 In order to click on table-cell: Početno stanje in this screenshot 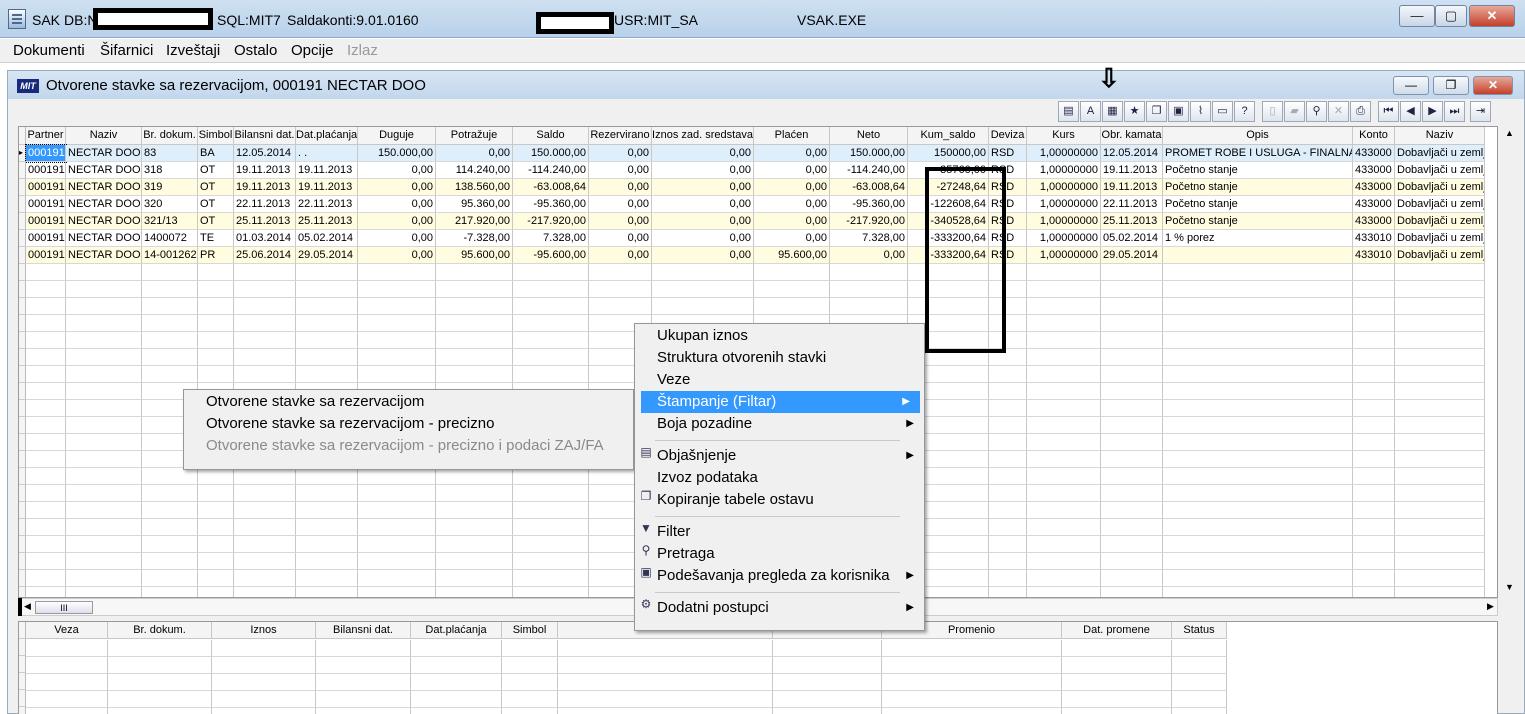, I will do `click(1258, 187)`.